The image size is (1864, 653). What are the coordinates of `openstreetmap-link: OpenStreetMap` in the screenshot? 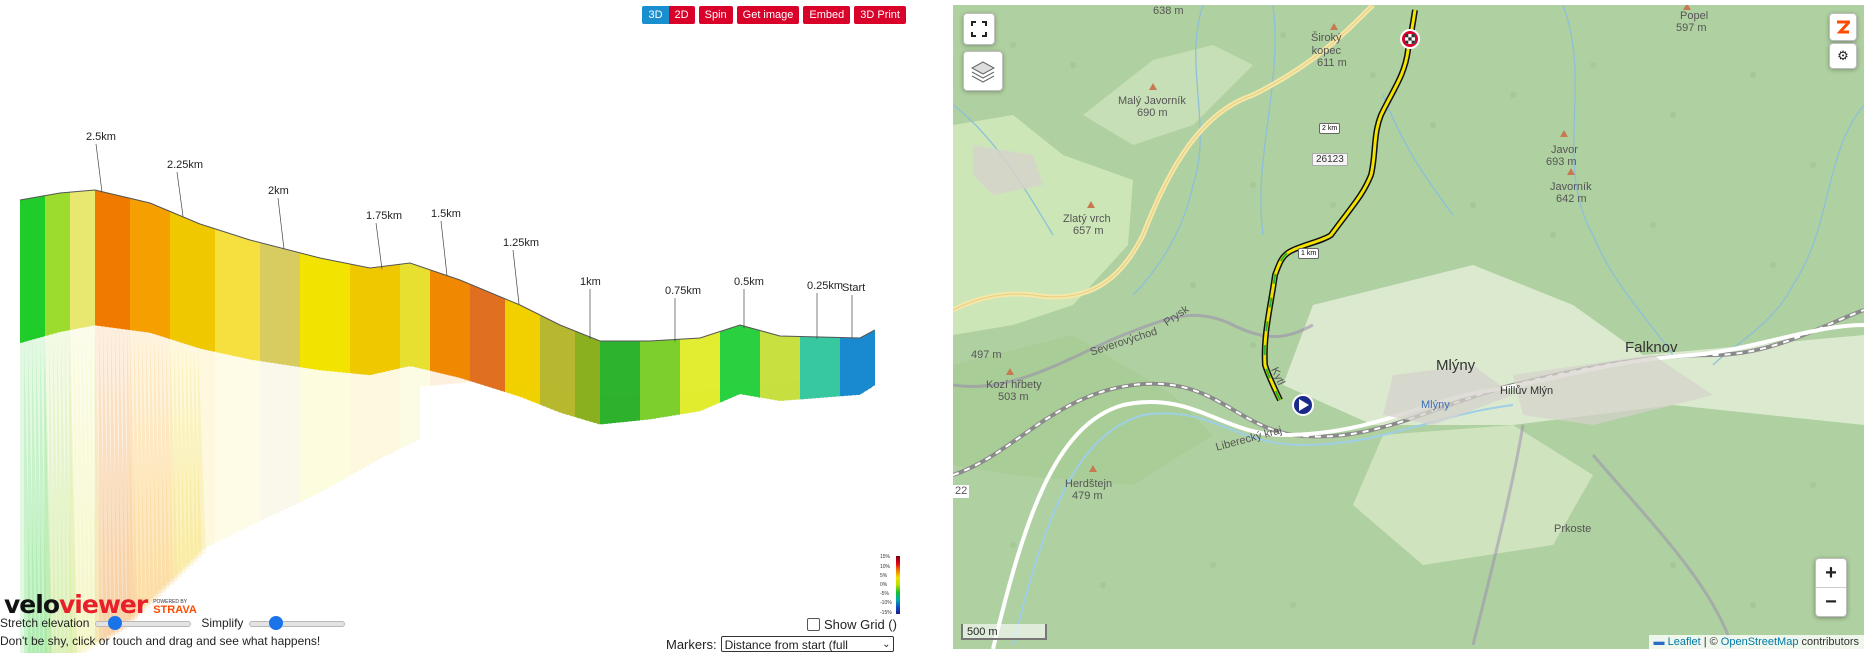 It's located at (1760, 642).